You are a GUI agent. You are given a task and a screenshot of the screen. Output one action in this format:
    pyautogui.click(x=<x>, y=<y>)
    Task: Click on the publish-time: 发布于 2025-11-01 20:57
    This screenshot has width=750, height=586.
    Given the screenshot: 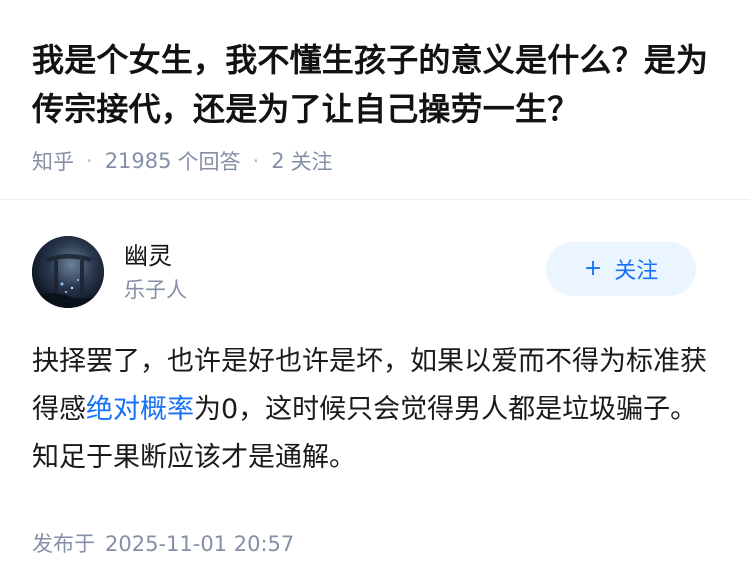 What is the action you would take?
    pyautogui.click(x=375, y=543)
    